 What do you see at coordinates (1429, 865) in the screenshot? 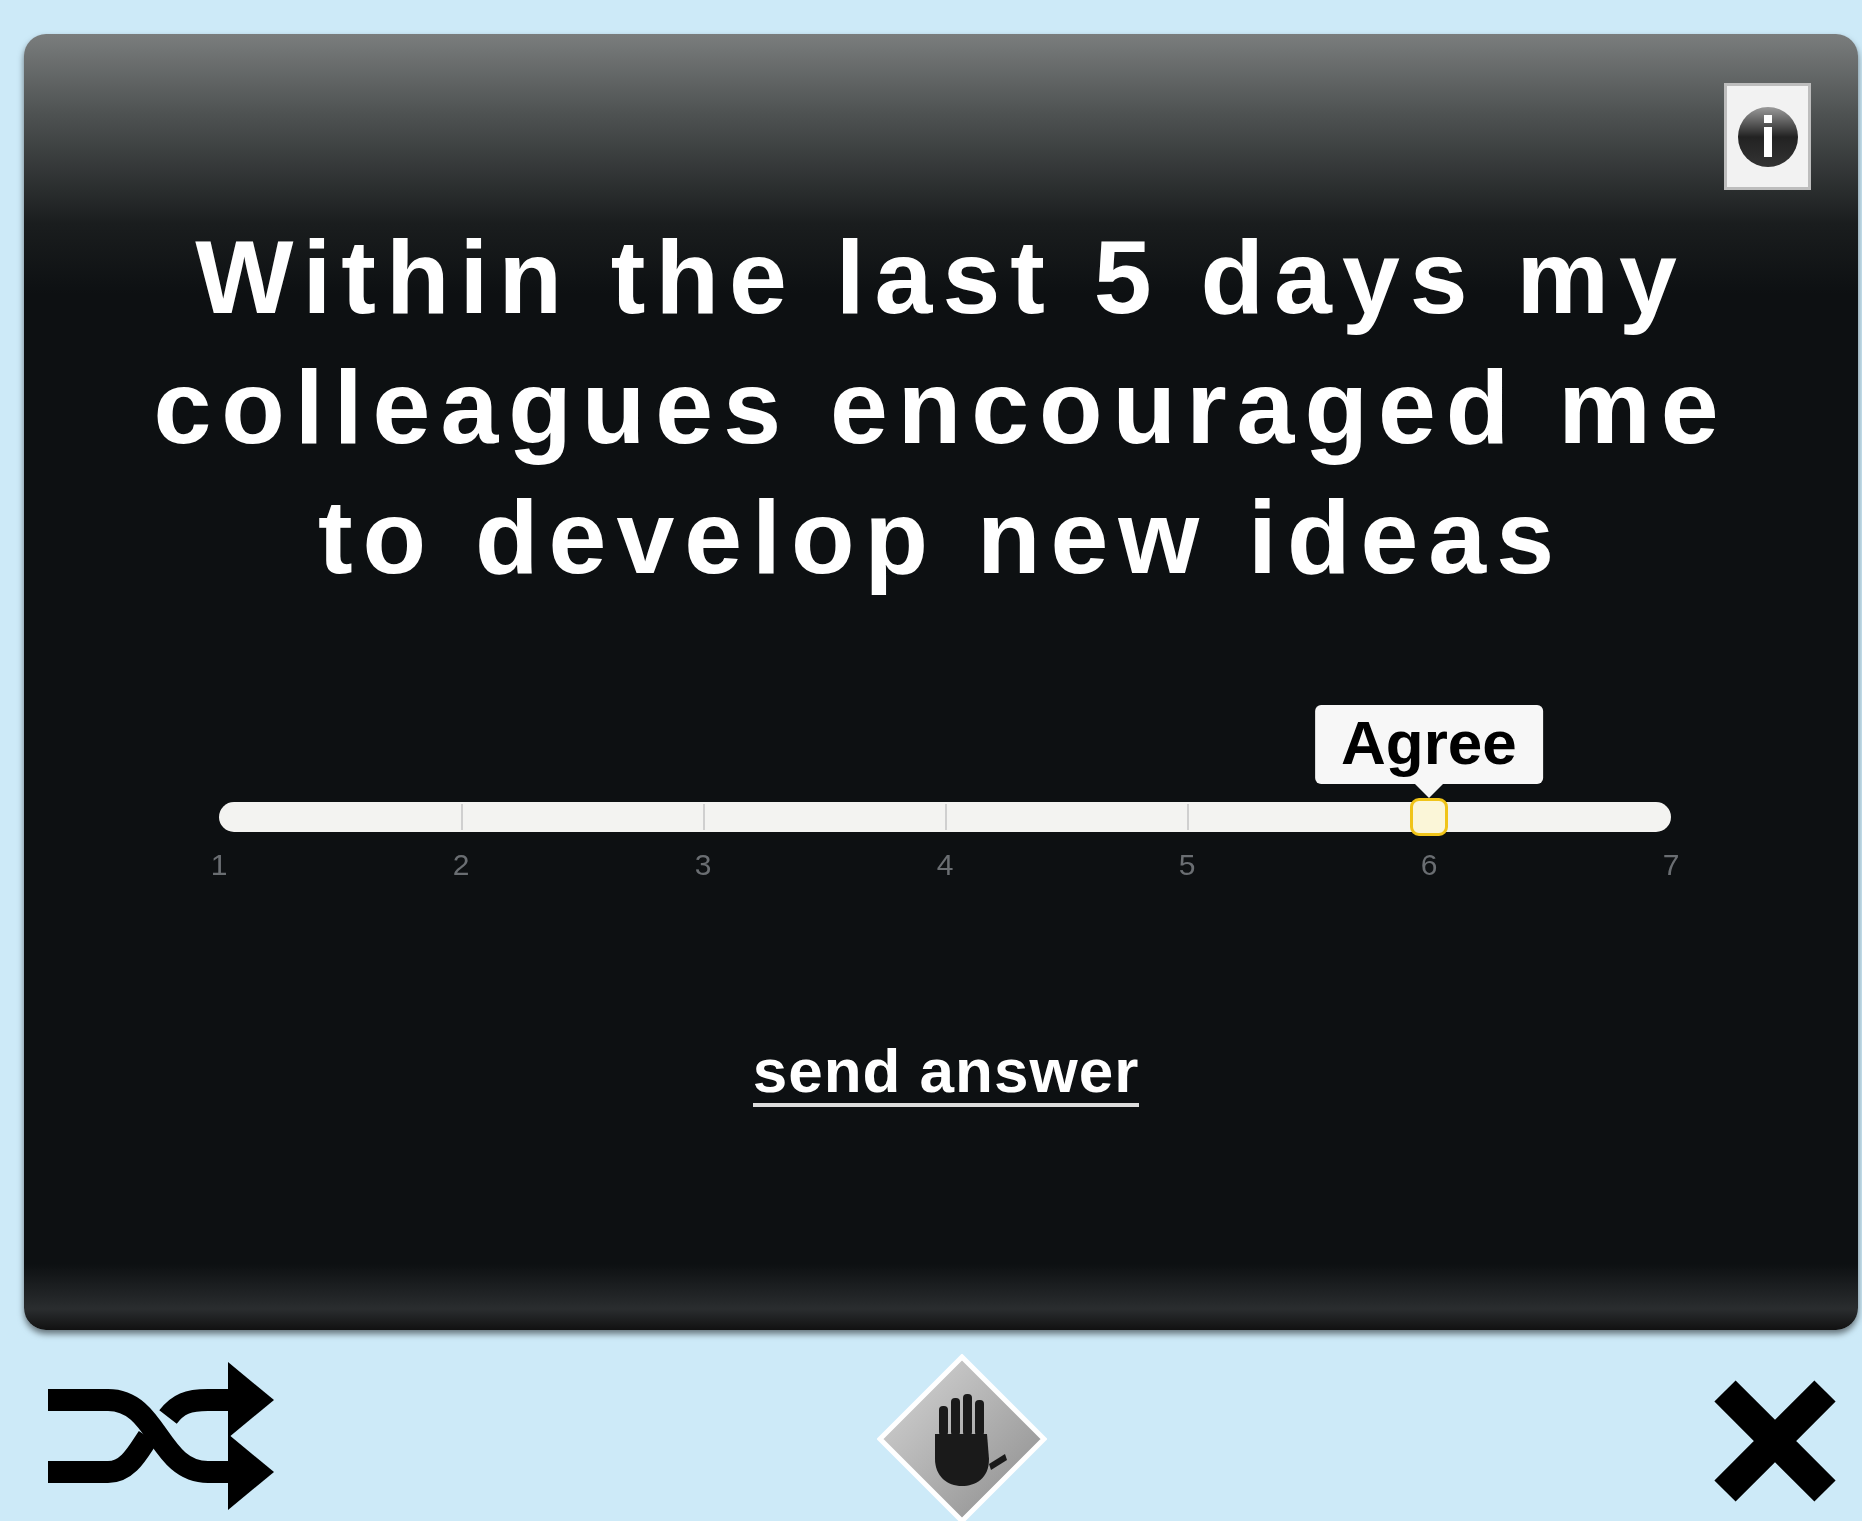
I see `tick-label: 6` at bounding box center [1429, 865].